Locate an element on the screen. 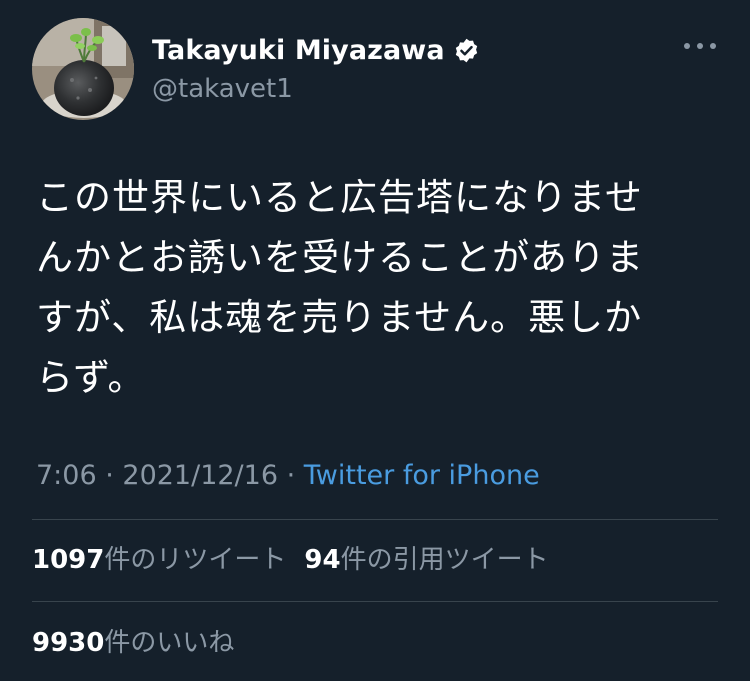  author-handle: @takavet1 is located at coordinates (316, 89).